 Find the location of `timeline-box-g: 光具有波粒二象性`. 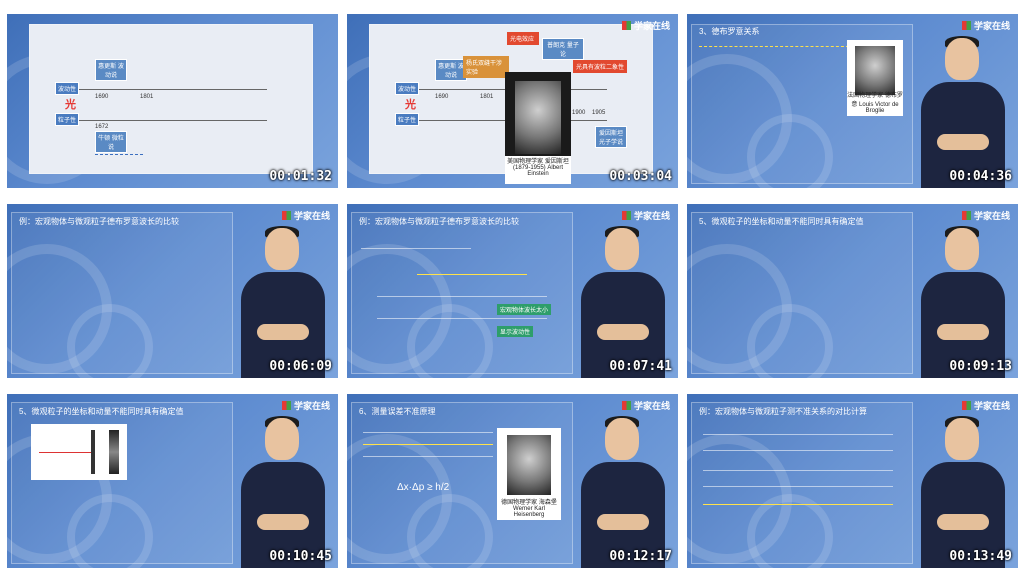

timeline-box-g: 光具有波粒二象性 is located at coordinates (600, 66).